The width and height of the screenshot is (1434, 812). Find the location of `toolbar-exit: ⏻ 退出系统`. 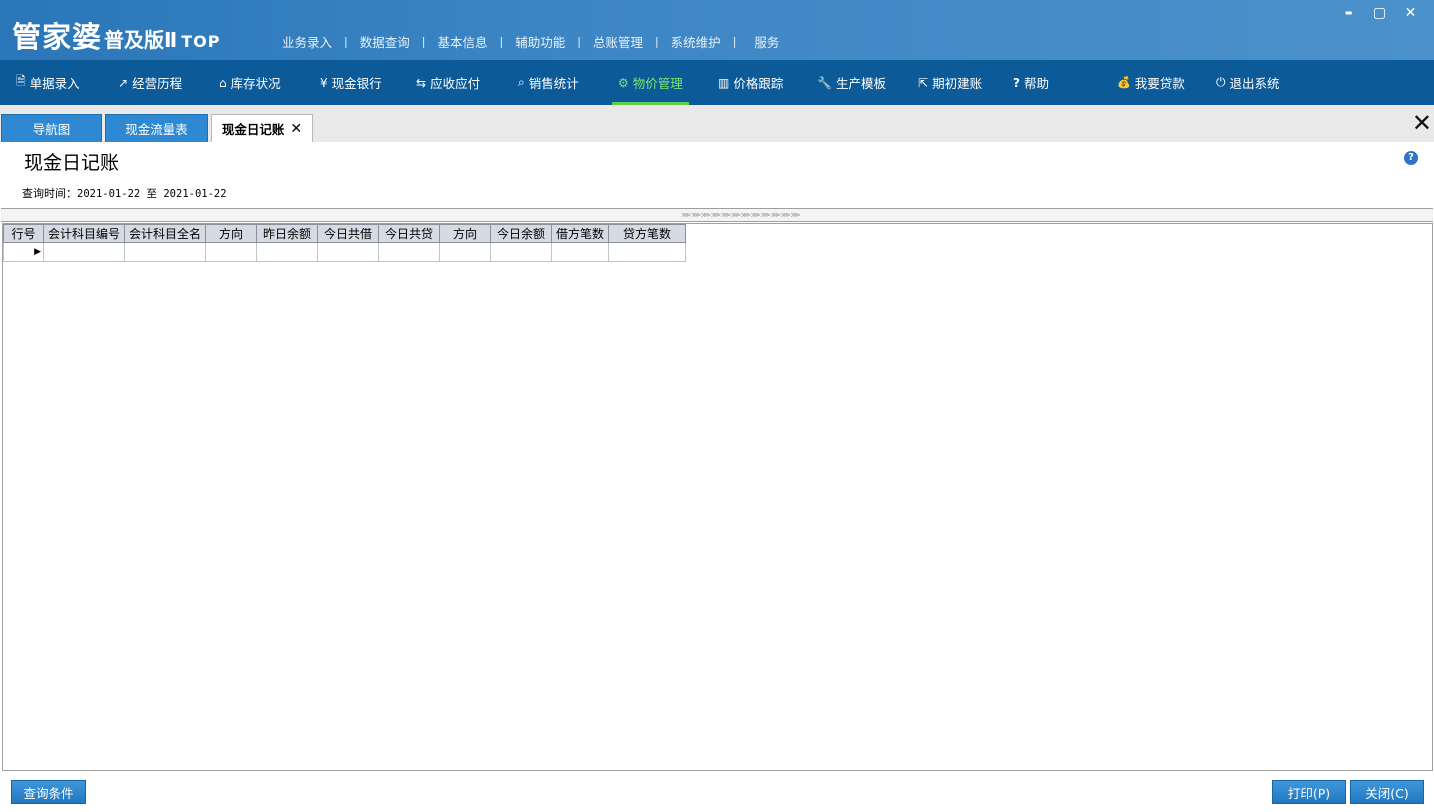

toolbar-exit: ⏻ 退出系统 is located at coordinates (1248, 82).